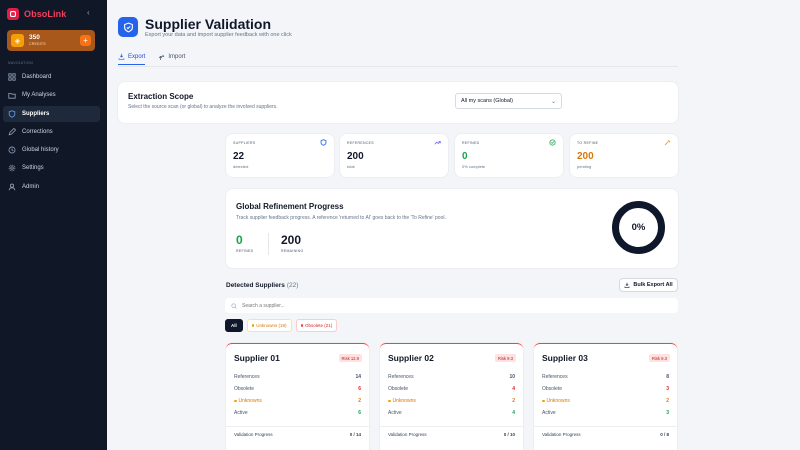 The width and height of the screenshot is (800, 450). Describe the element at coordinates (39, 95) in the screenshot. I see `sidebar-item-label: My Analyses` at that location.